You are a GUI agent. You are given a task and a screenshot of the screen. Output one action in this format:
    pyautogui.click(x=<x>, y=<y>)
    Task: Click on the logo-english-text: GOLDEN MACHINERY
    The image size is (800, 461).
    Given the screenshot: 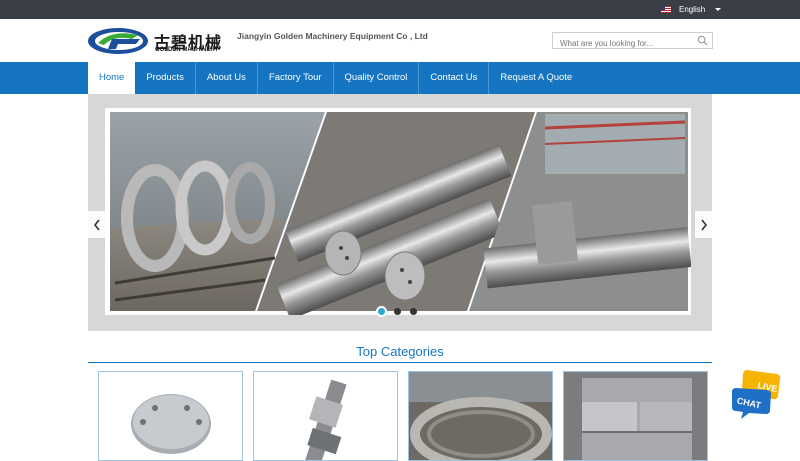 What is the action you would take?
    pyautogui.click(x=187, y=50)
    